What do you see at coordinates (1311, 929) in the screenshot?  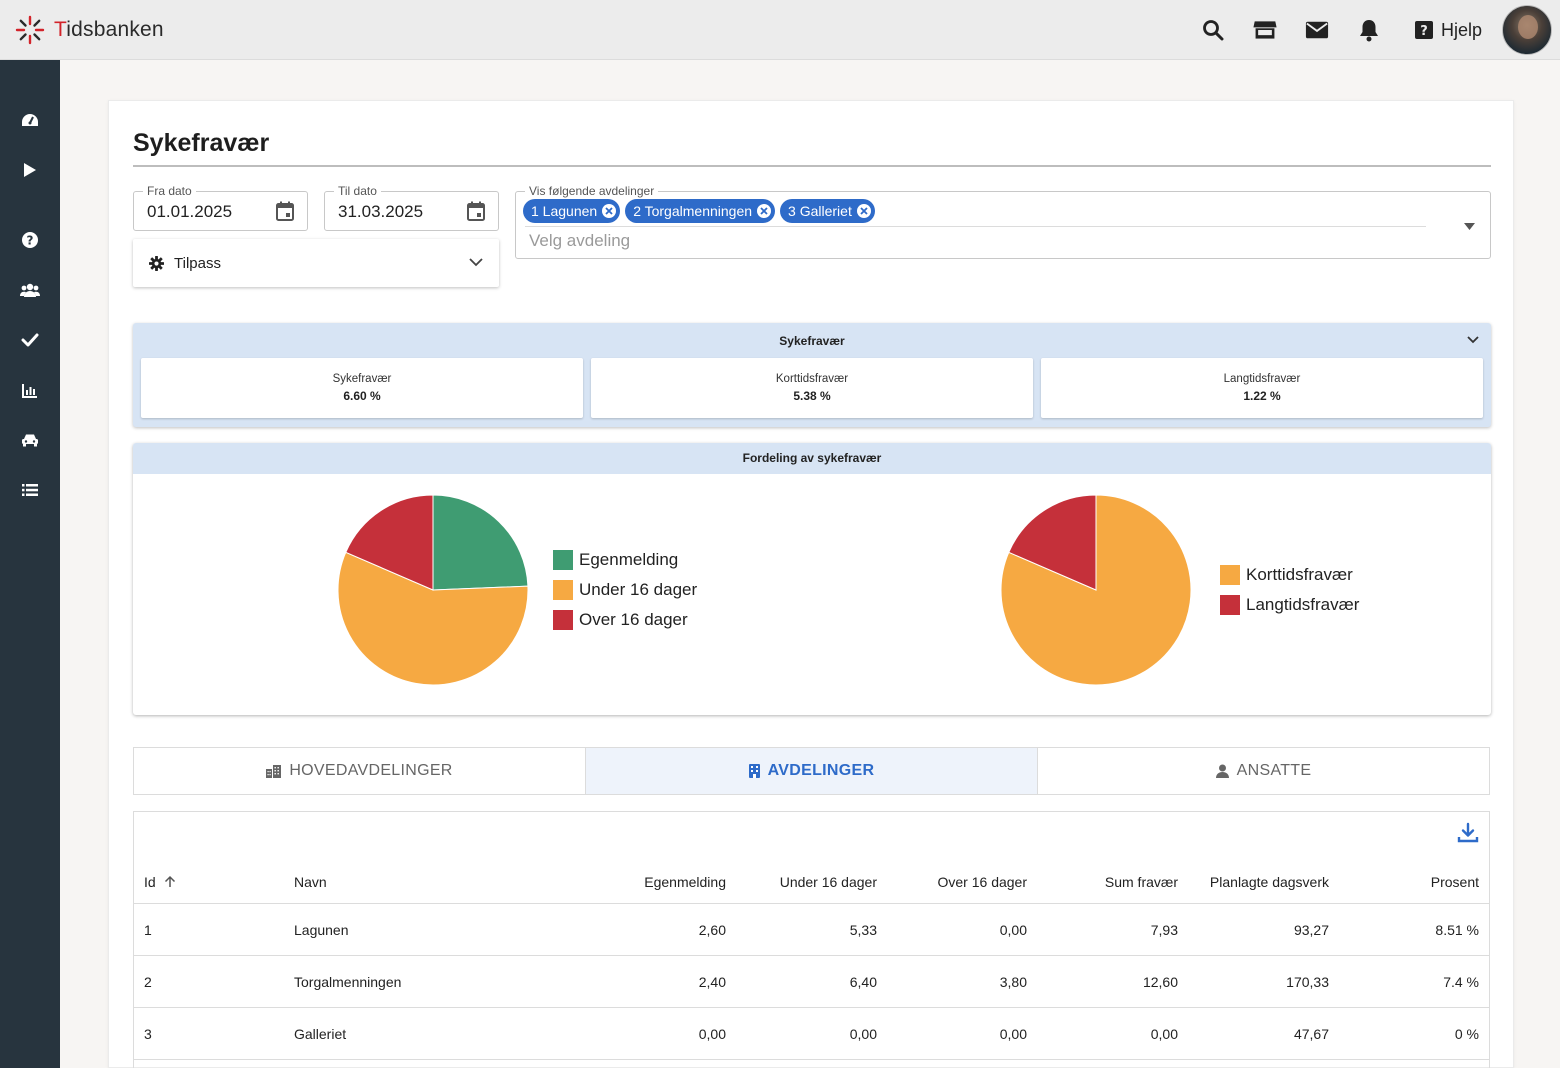 I see `cell-planlagte: 93,27` at bounding box center [1311, 929].